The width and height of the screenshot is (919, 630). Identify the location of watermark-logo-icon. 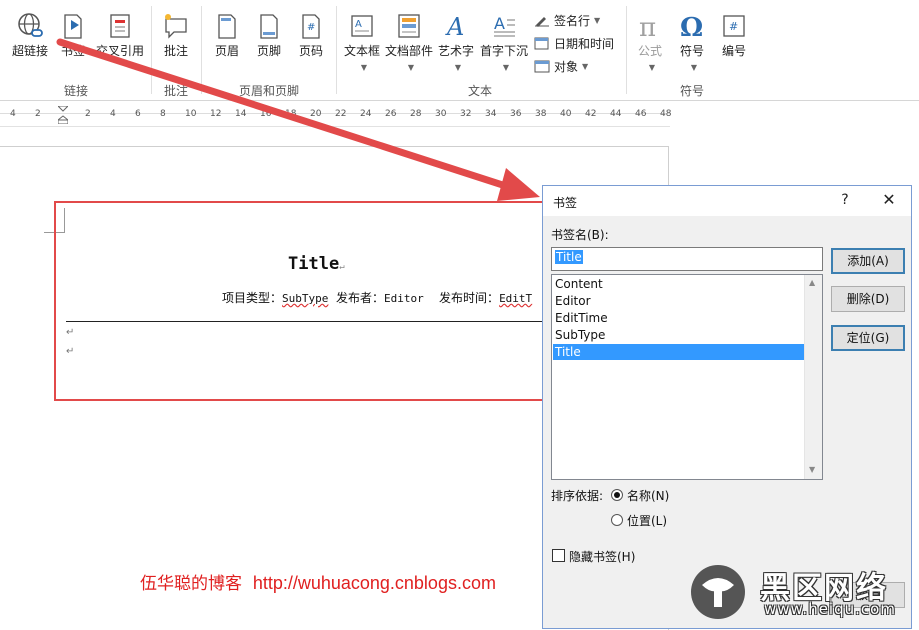
(718, 592).